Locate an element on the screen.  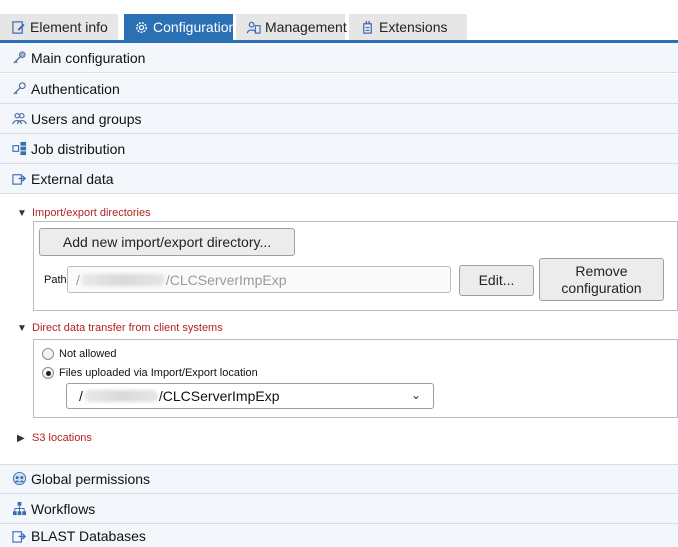
path-prefix: / is located at coordinates (78, 279).